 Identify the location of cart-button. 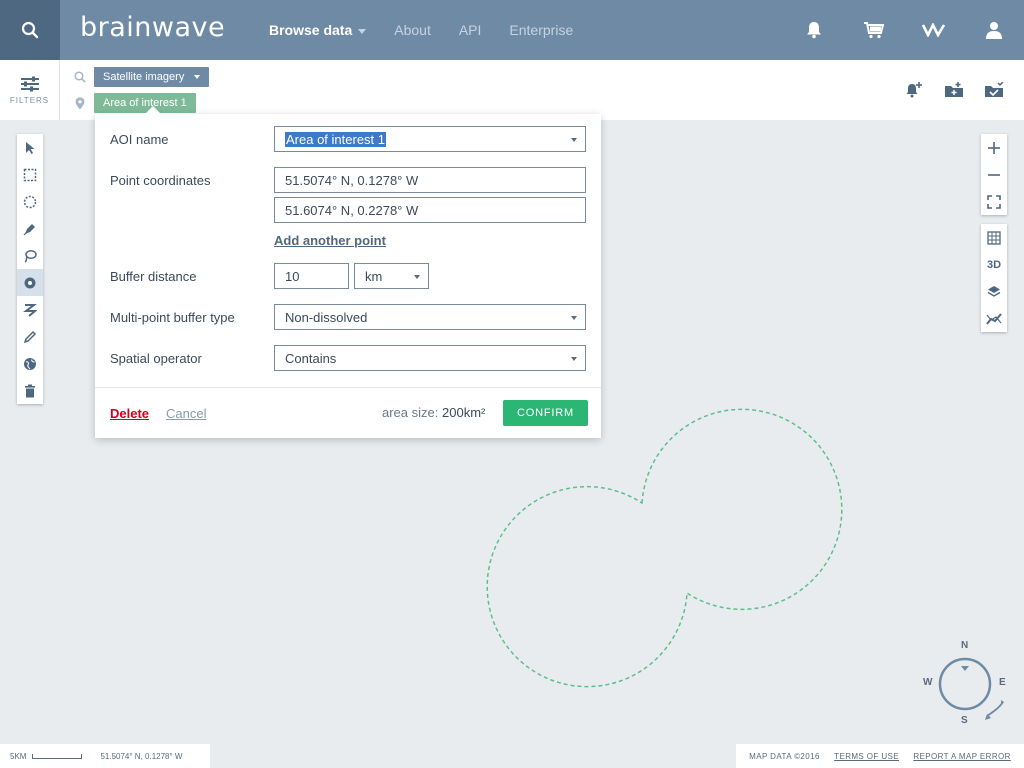
(874, 30).